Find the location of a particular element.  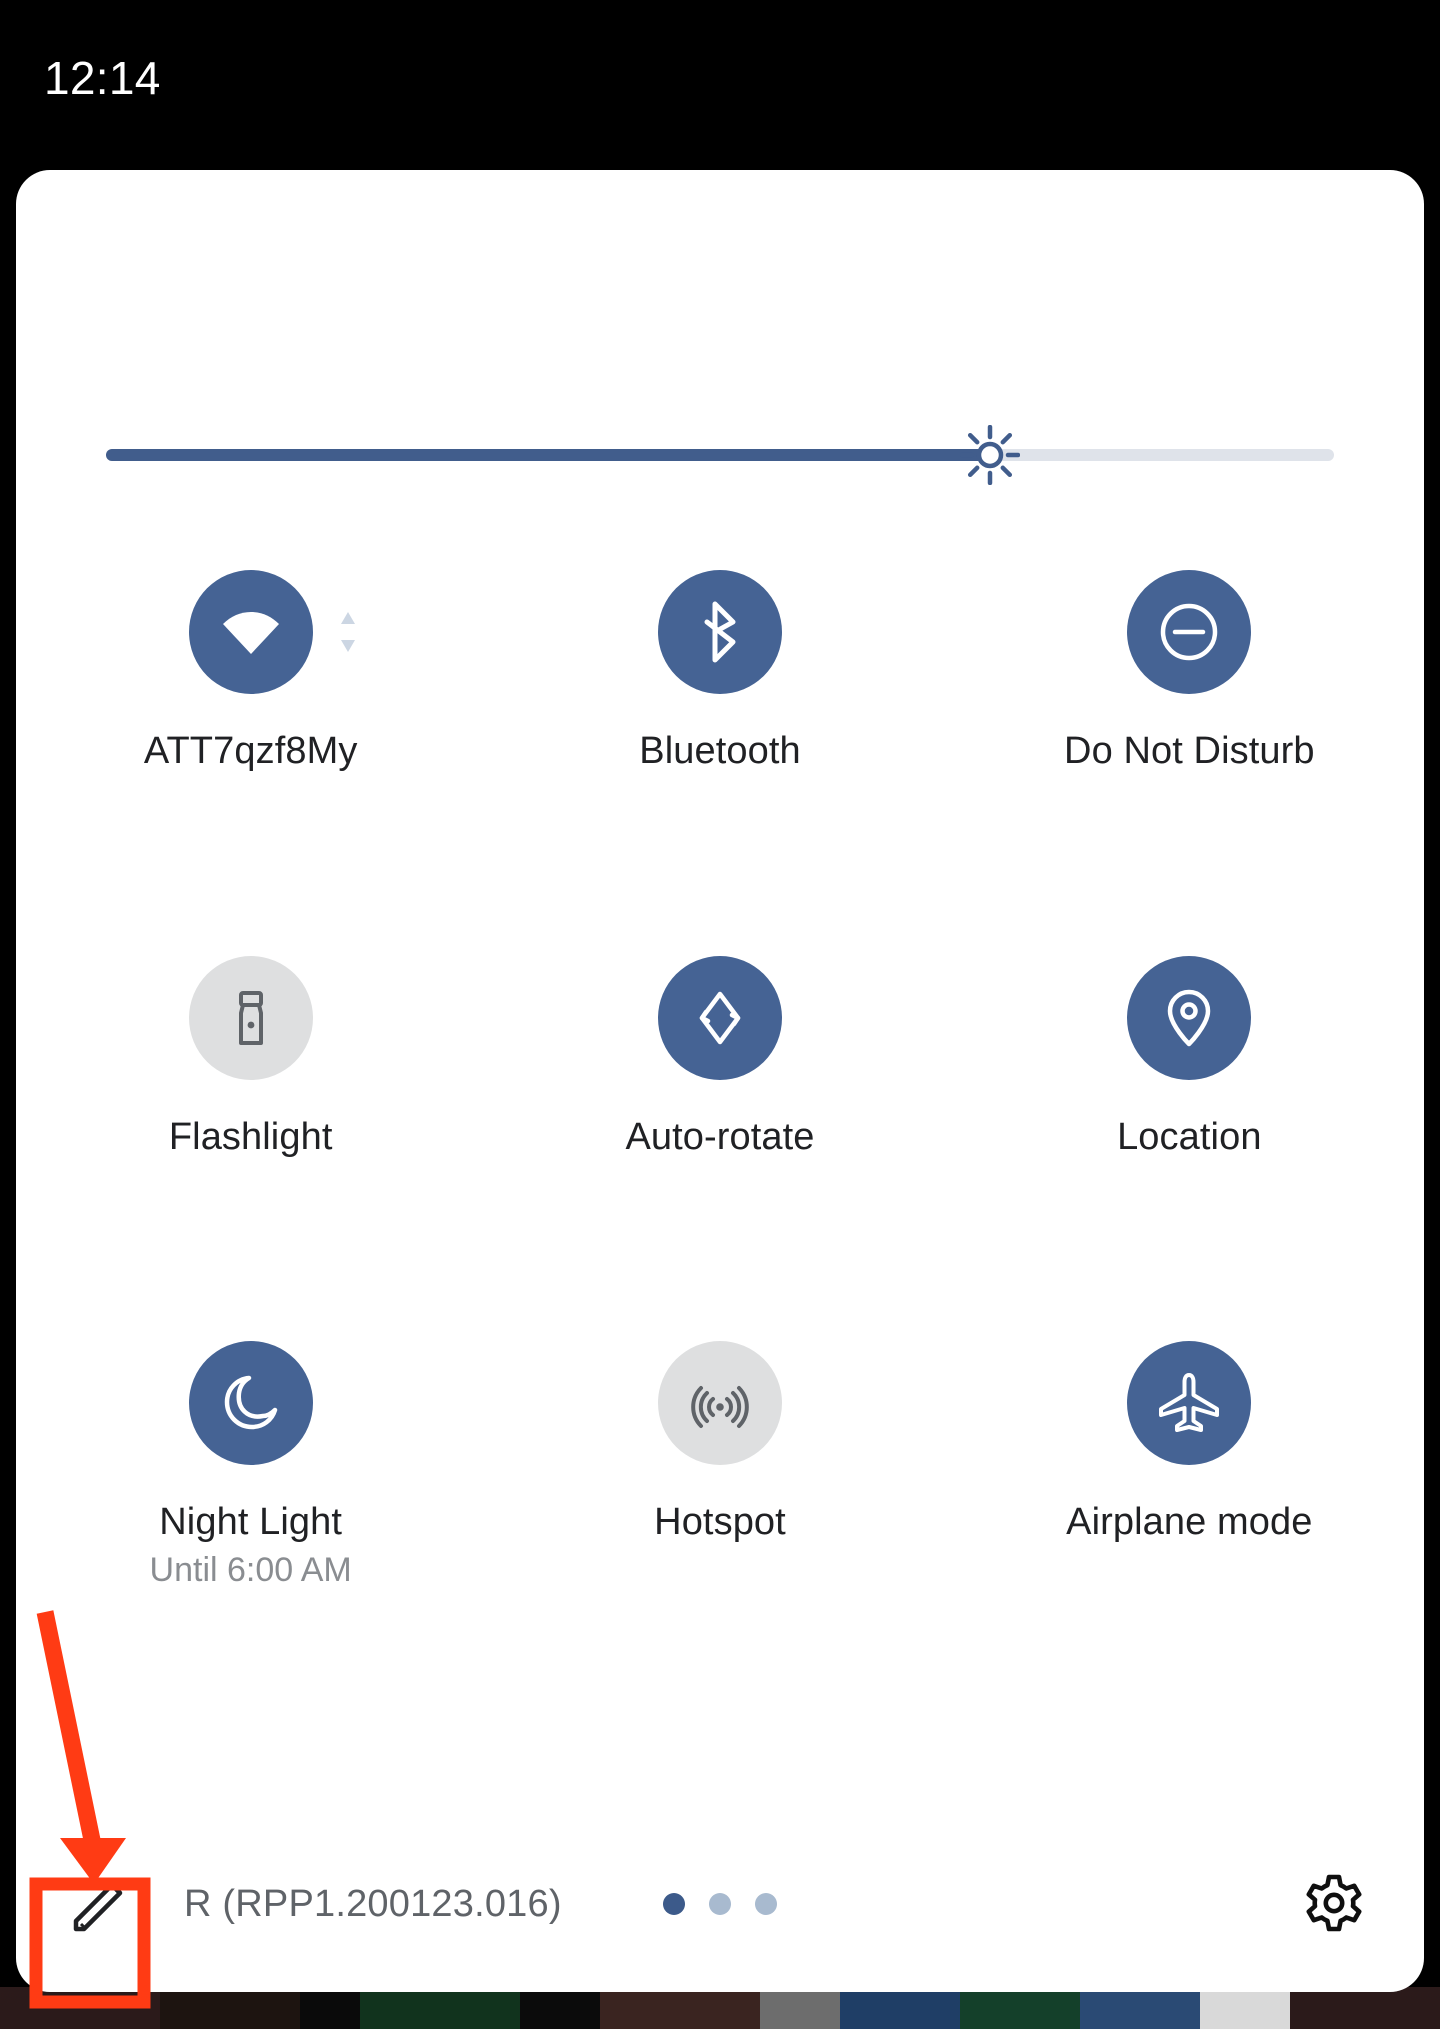

tile-bluetooth-icon-wrap is located at coordinates (719, 632).